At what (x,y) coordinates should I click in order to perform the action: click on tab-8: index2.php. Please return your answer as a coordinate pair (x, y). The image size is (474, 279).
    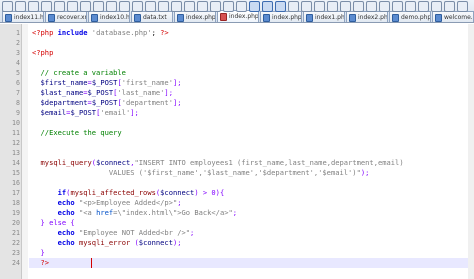
    Looking at the image, I should click on (367, 16).